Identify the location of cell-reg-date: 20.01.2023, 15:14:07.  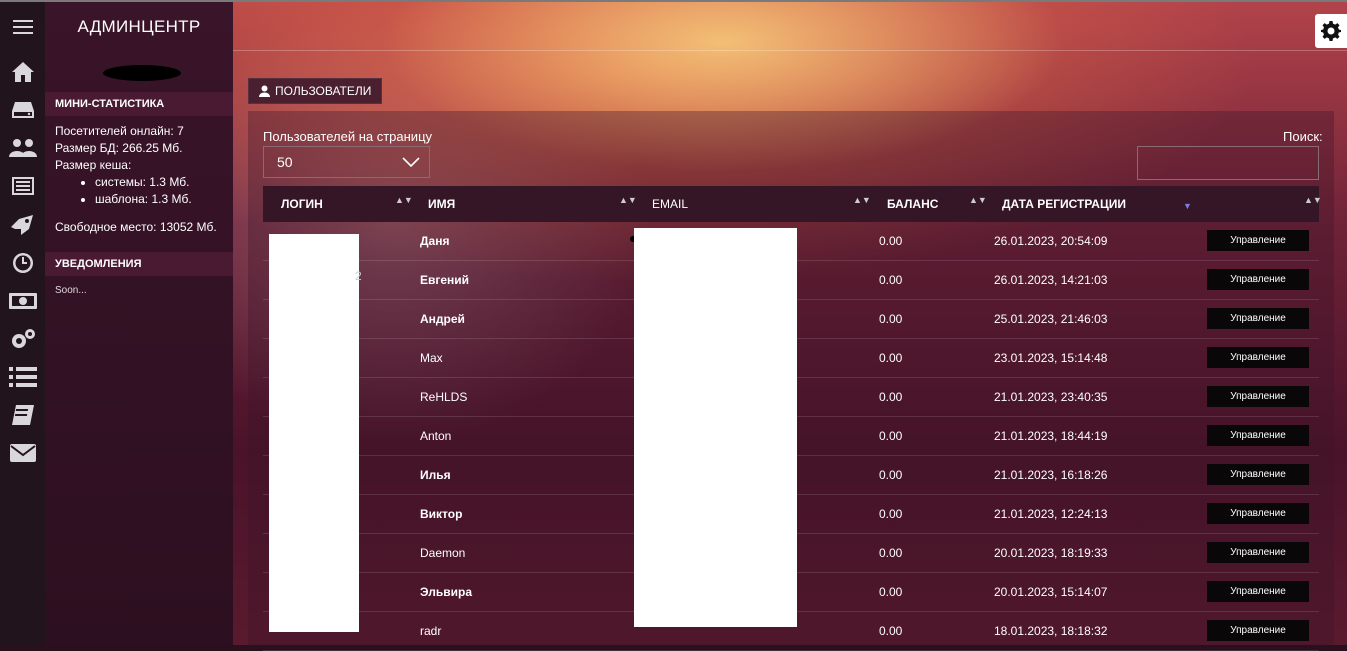
(1051, 592).